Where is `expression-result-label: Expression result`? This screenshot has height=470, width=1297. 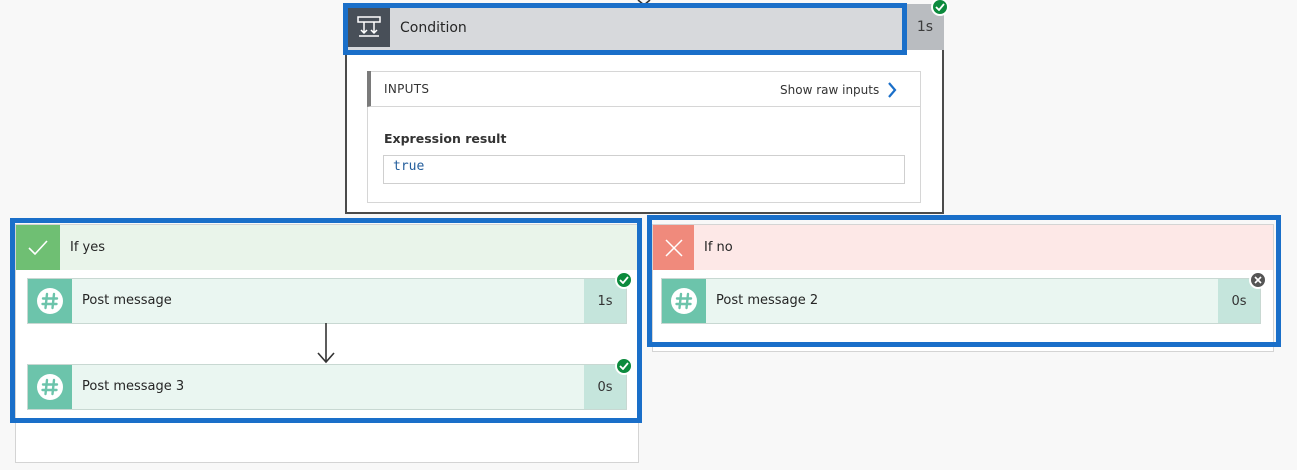
expression-result-label: Expression result is located at coordinates (445, 138).